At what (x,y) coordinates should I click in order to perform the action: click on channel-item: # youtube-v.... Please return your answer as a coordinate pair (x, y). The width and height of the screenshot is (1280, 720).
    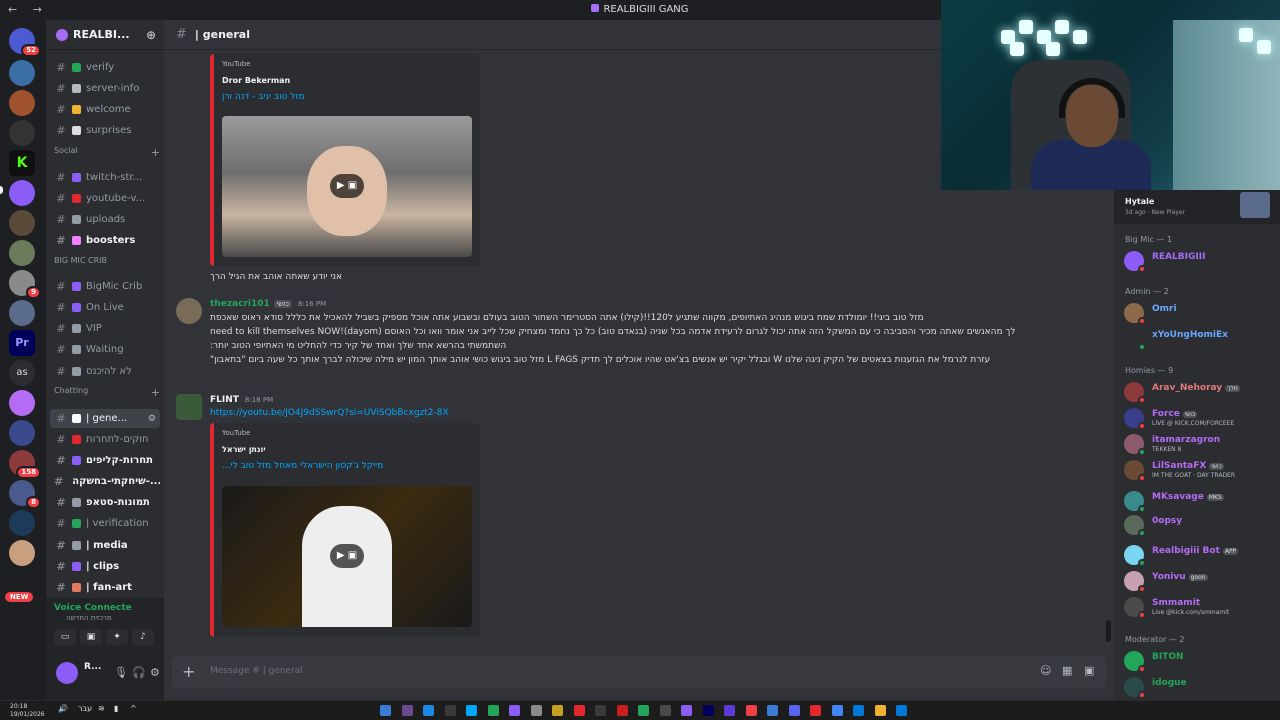
    Looking at the image, I should click on (105, 198).